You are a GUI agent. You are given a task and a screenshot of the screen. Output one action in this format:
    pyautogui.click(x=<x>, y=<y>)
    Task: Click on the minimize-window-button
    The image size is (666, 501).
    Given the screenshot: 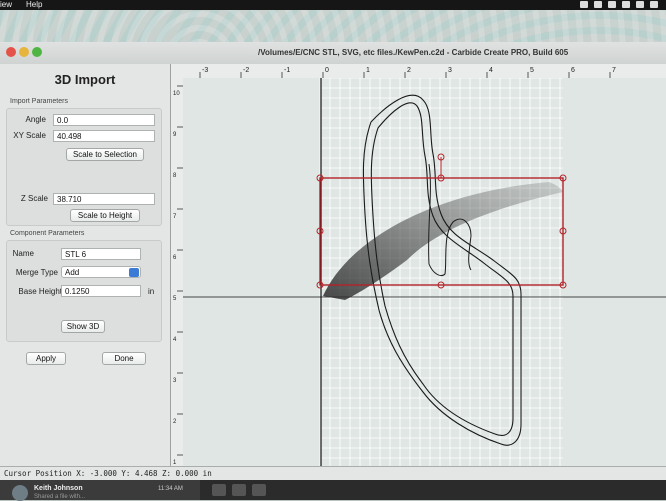 What is the action you would take?
    pyautogui.click(x=24, y=52)
    